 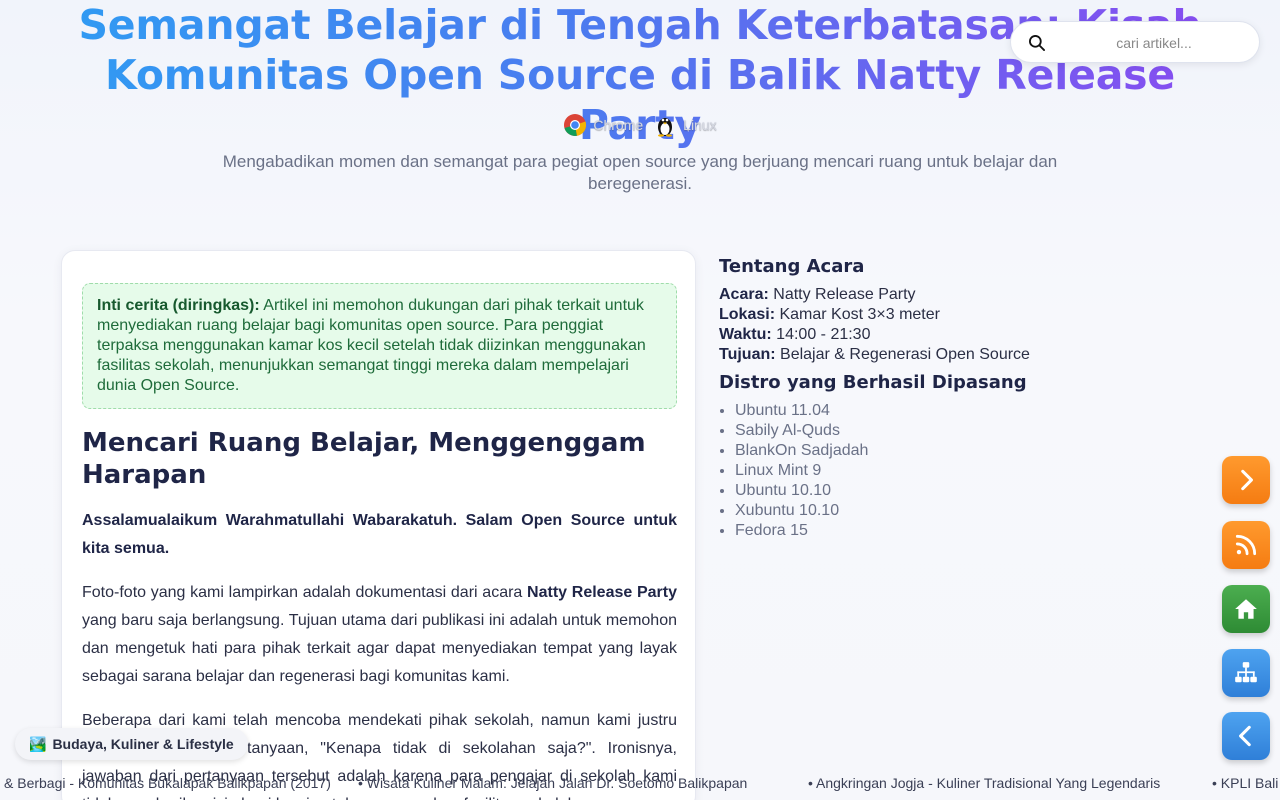 What do you see at coordinates (927, 471) in the screenshot?
I see `list-item: Linux Mint 9` at bounding box center [927, 471].